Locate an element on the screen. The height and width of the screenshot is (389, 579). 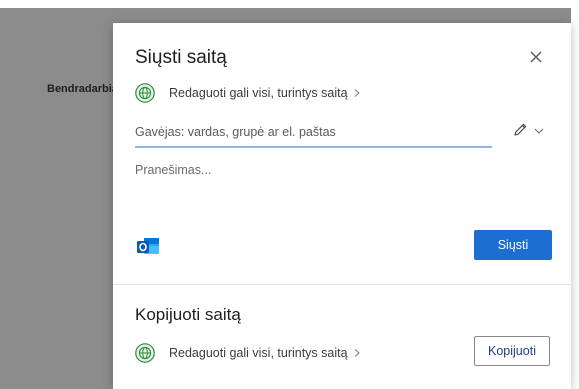
close-icon is located at coordinates (536, 57).